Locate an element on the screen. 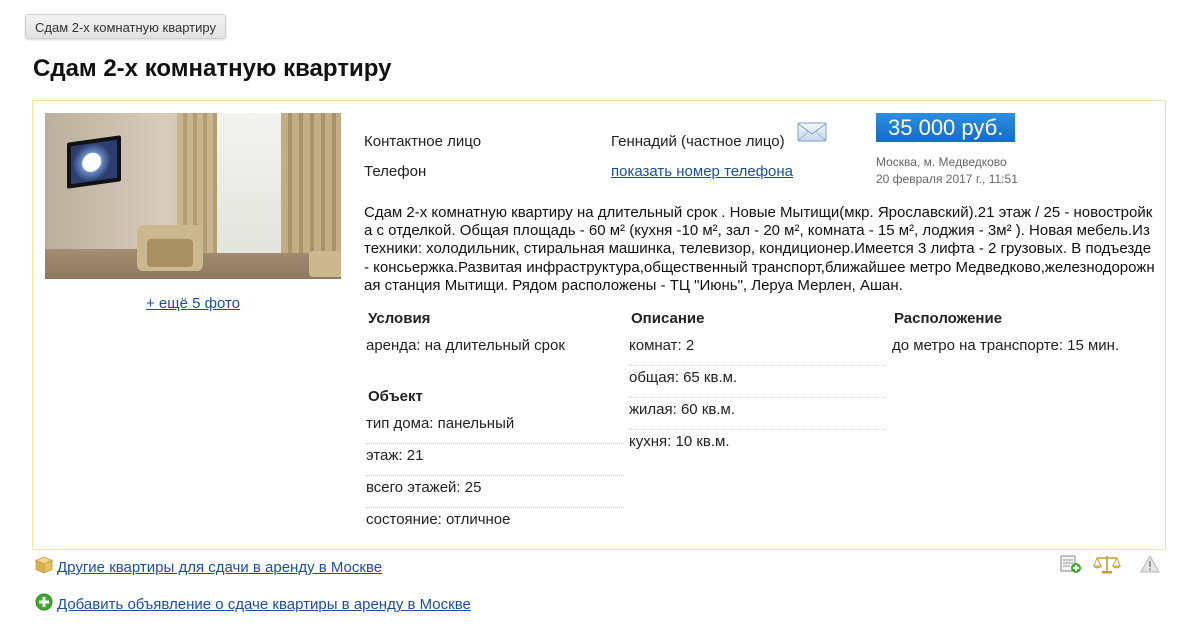  object-item: всего этажей: 25 is located at coordinates (495, 492).